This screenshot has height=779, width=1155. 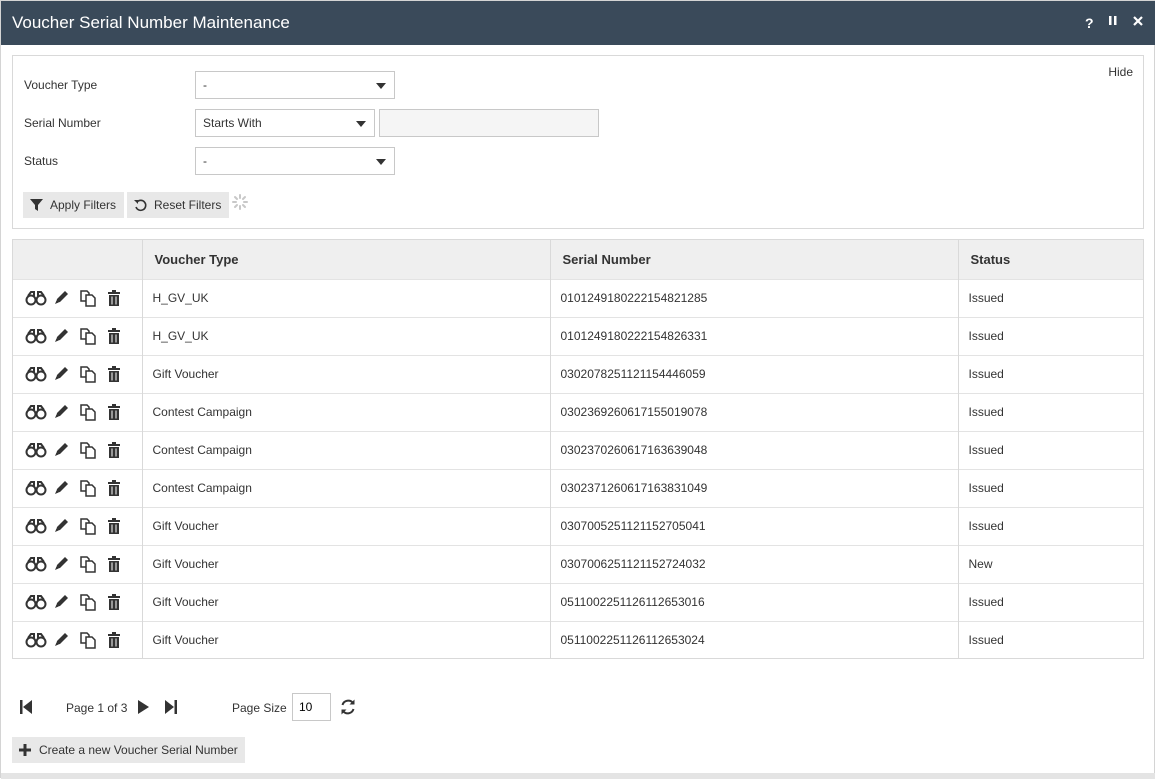 What do you see at coordinates (171, 708) in the screenshot?
I see `last-page-icon` at bounding box center [171, 708].